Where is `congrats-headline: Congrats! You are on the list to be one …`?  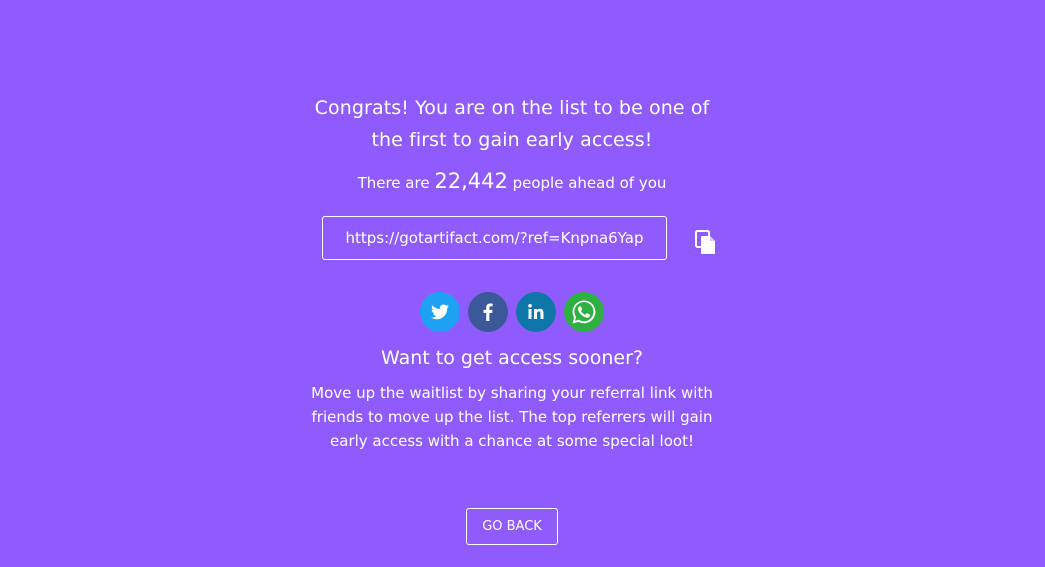 congrats-headline: Congrats! You are on the list to be one … is located at coordinates (512, 124).